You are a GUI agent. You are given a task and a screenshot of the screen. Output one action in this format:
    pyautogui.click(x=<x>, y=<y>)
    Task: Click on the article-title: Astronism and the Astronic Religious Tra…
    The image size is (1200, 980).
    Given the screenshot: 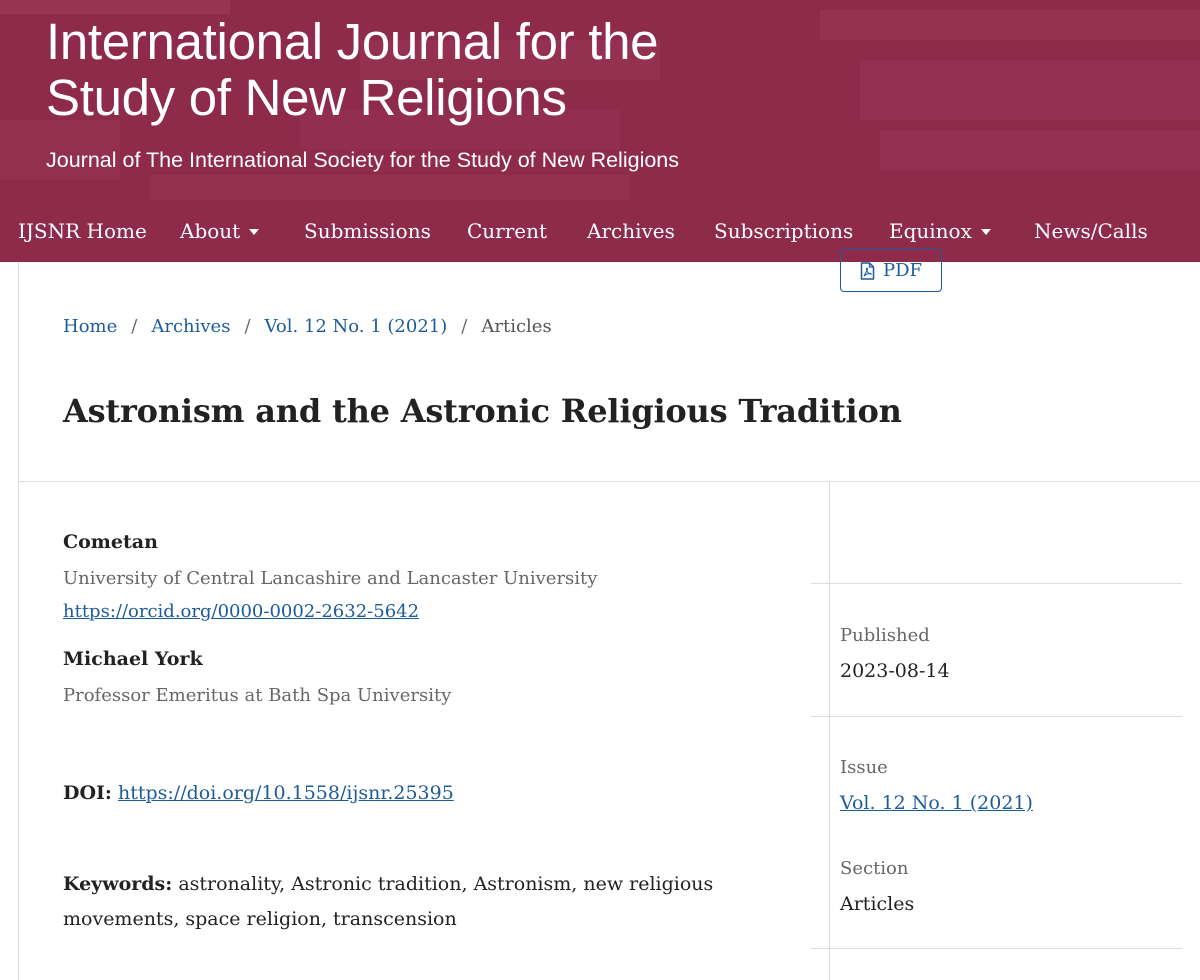 What is the action you would take?
    pyautogui.click(x=482, y=411)
    